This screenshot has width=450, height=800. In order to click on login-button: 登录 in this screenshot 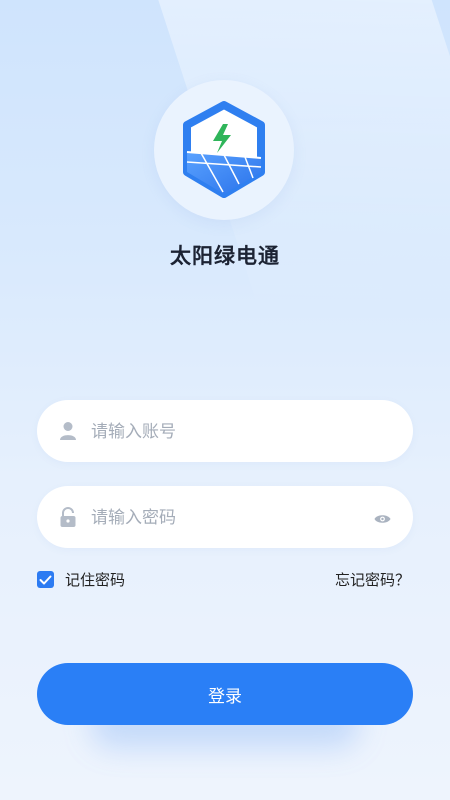, I will do `click(225, 694)`.